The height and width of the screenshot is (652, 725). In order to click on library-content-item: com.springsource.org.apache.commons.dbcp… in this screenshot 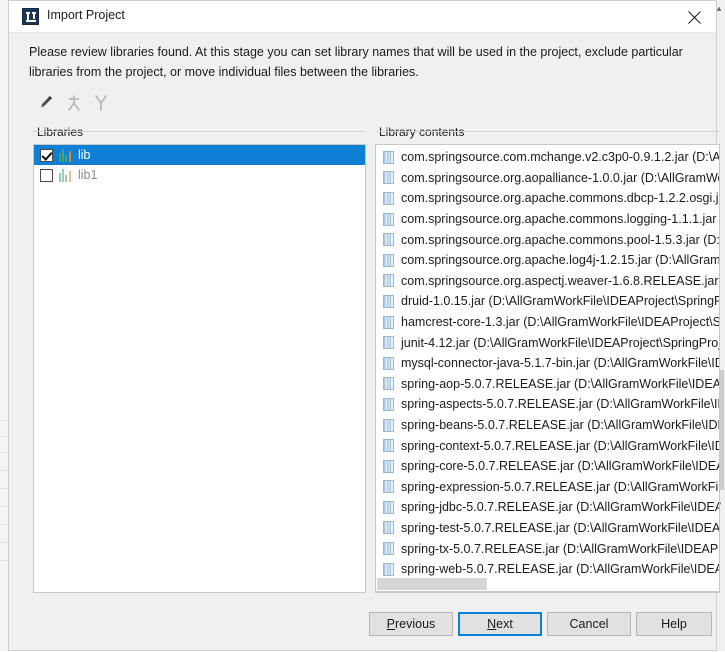, I will do `click(548, 198)`.